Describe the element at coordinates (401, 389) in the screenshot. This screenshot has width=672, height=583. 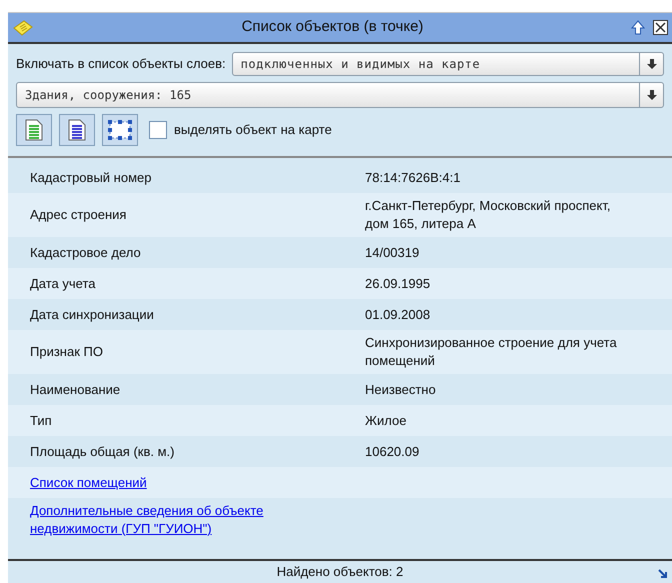
I see `property-value: Неизвестно` at that location.